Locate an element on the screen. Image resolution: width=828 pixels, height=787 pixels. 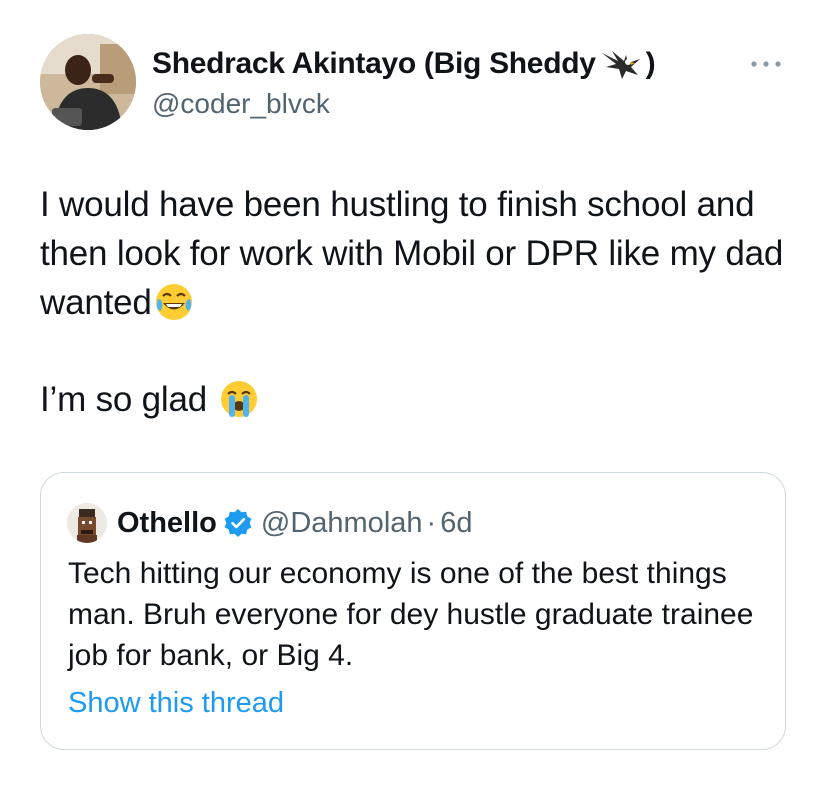
show-this-thread-link: Show this thread is located at coordinates (176, 703).